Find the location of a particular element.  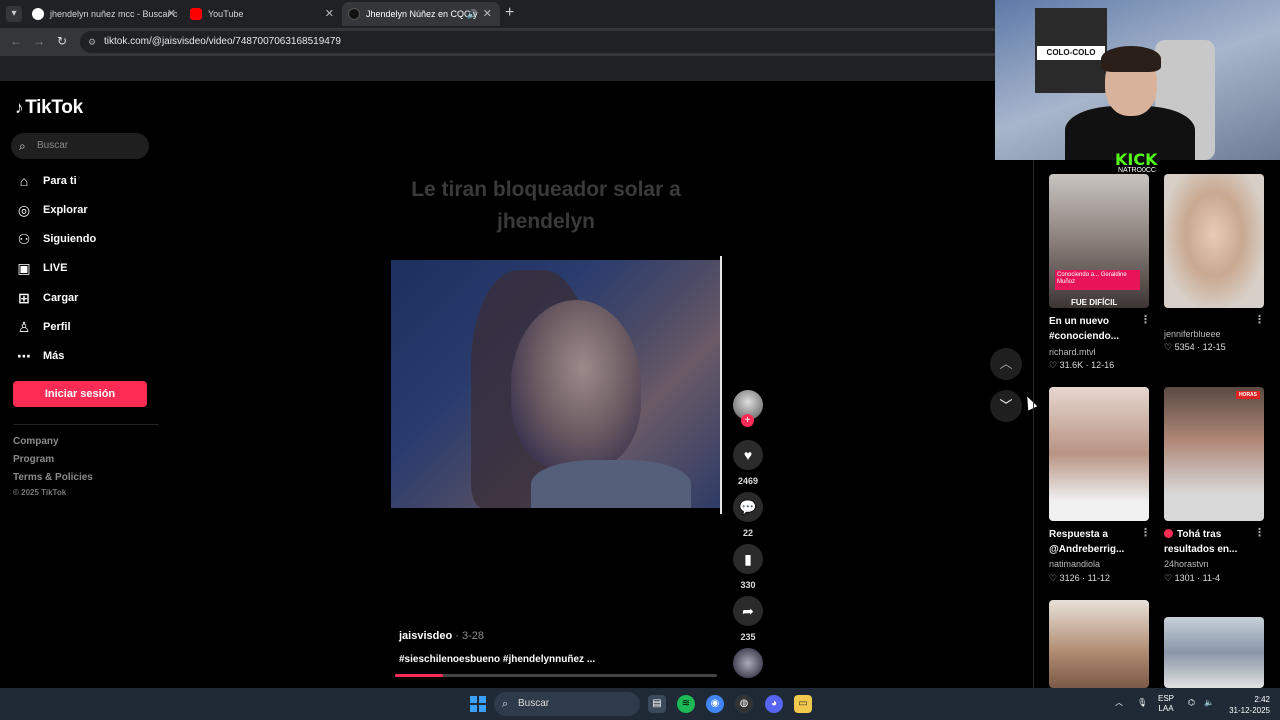

flag-text: COLO-COLO is located at coordinates (1071, 53).